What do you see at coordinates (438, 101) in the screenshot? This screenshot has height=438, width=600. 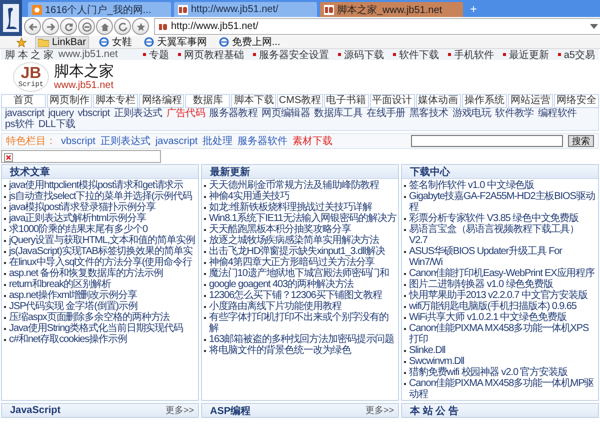 I see `nav-tab: 媒体动画` at bounding box center [438, 101].